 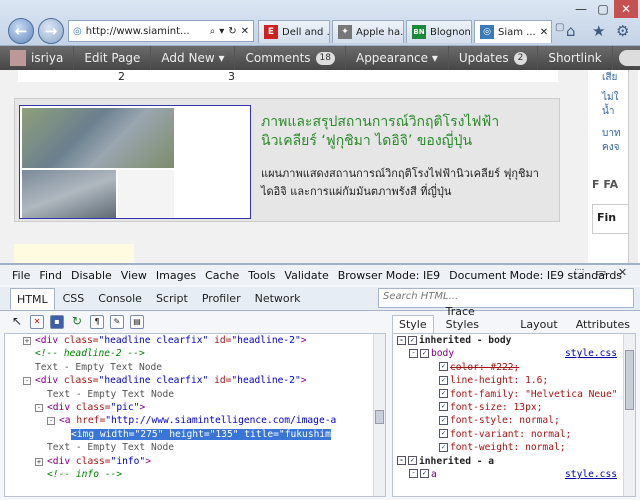 I want to click on dom-node-line: - <div class="pic">, so click(x=195, y=407).